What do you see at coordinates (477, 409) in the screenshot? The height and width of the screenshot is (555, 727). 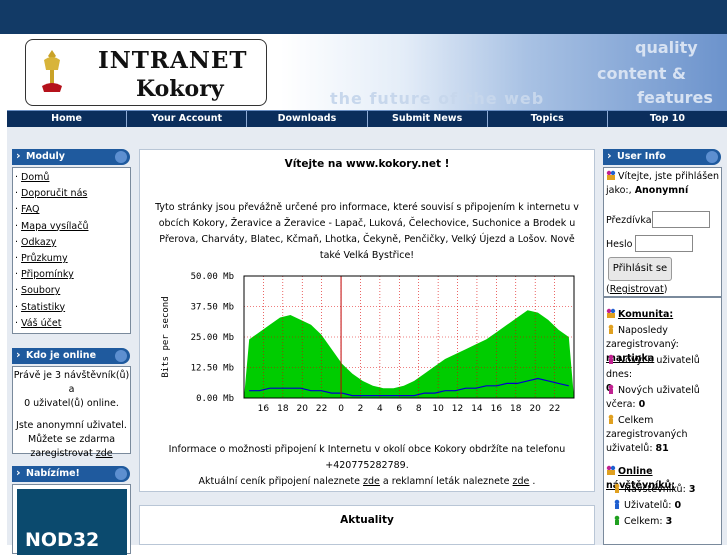 I see `x-tick-label: 14` at bounding box center [477, 409].